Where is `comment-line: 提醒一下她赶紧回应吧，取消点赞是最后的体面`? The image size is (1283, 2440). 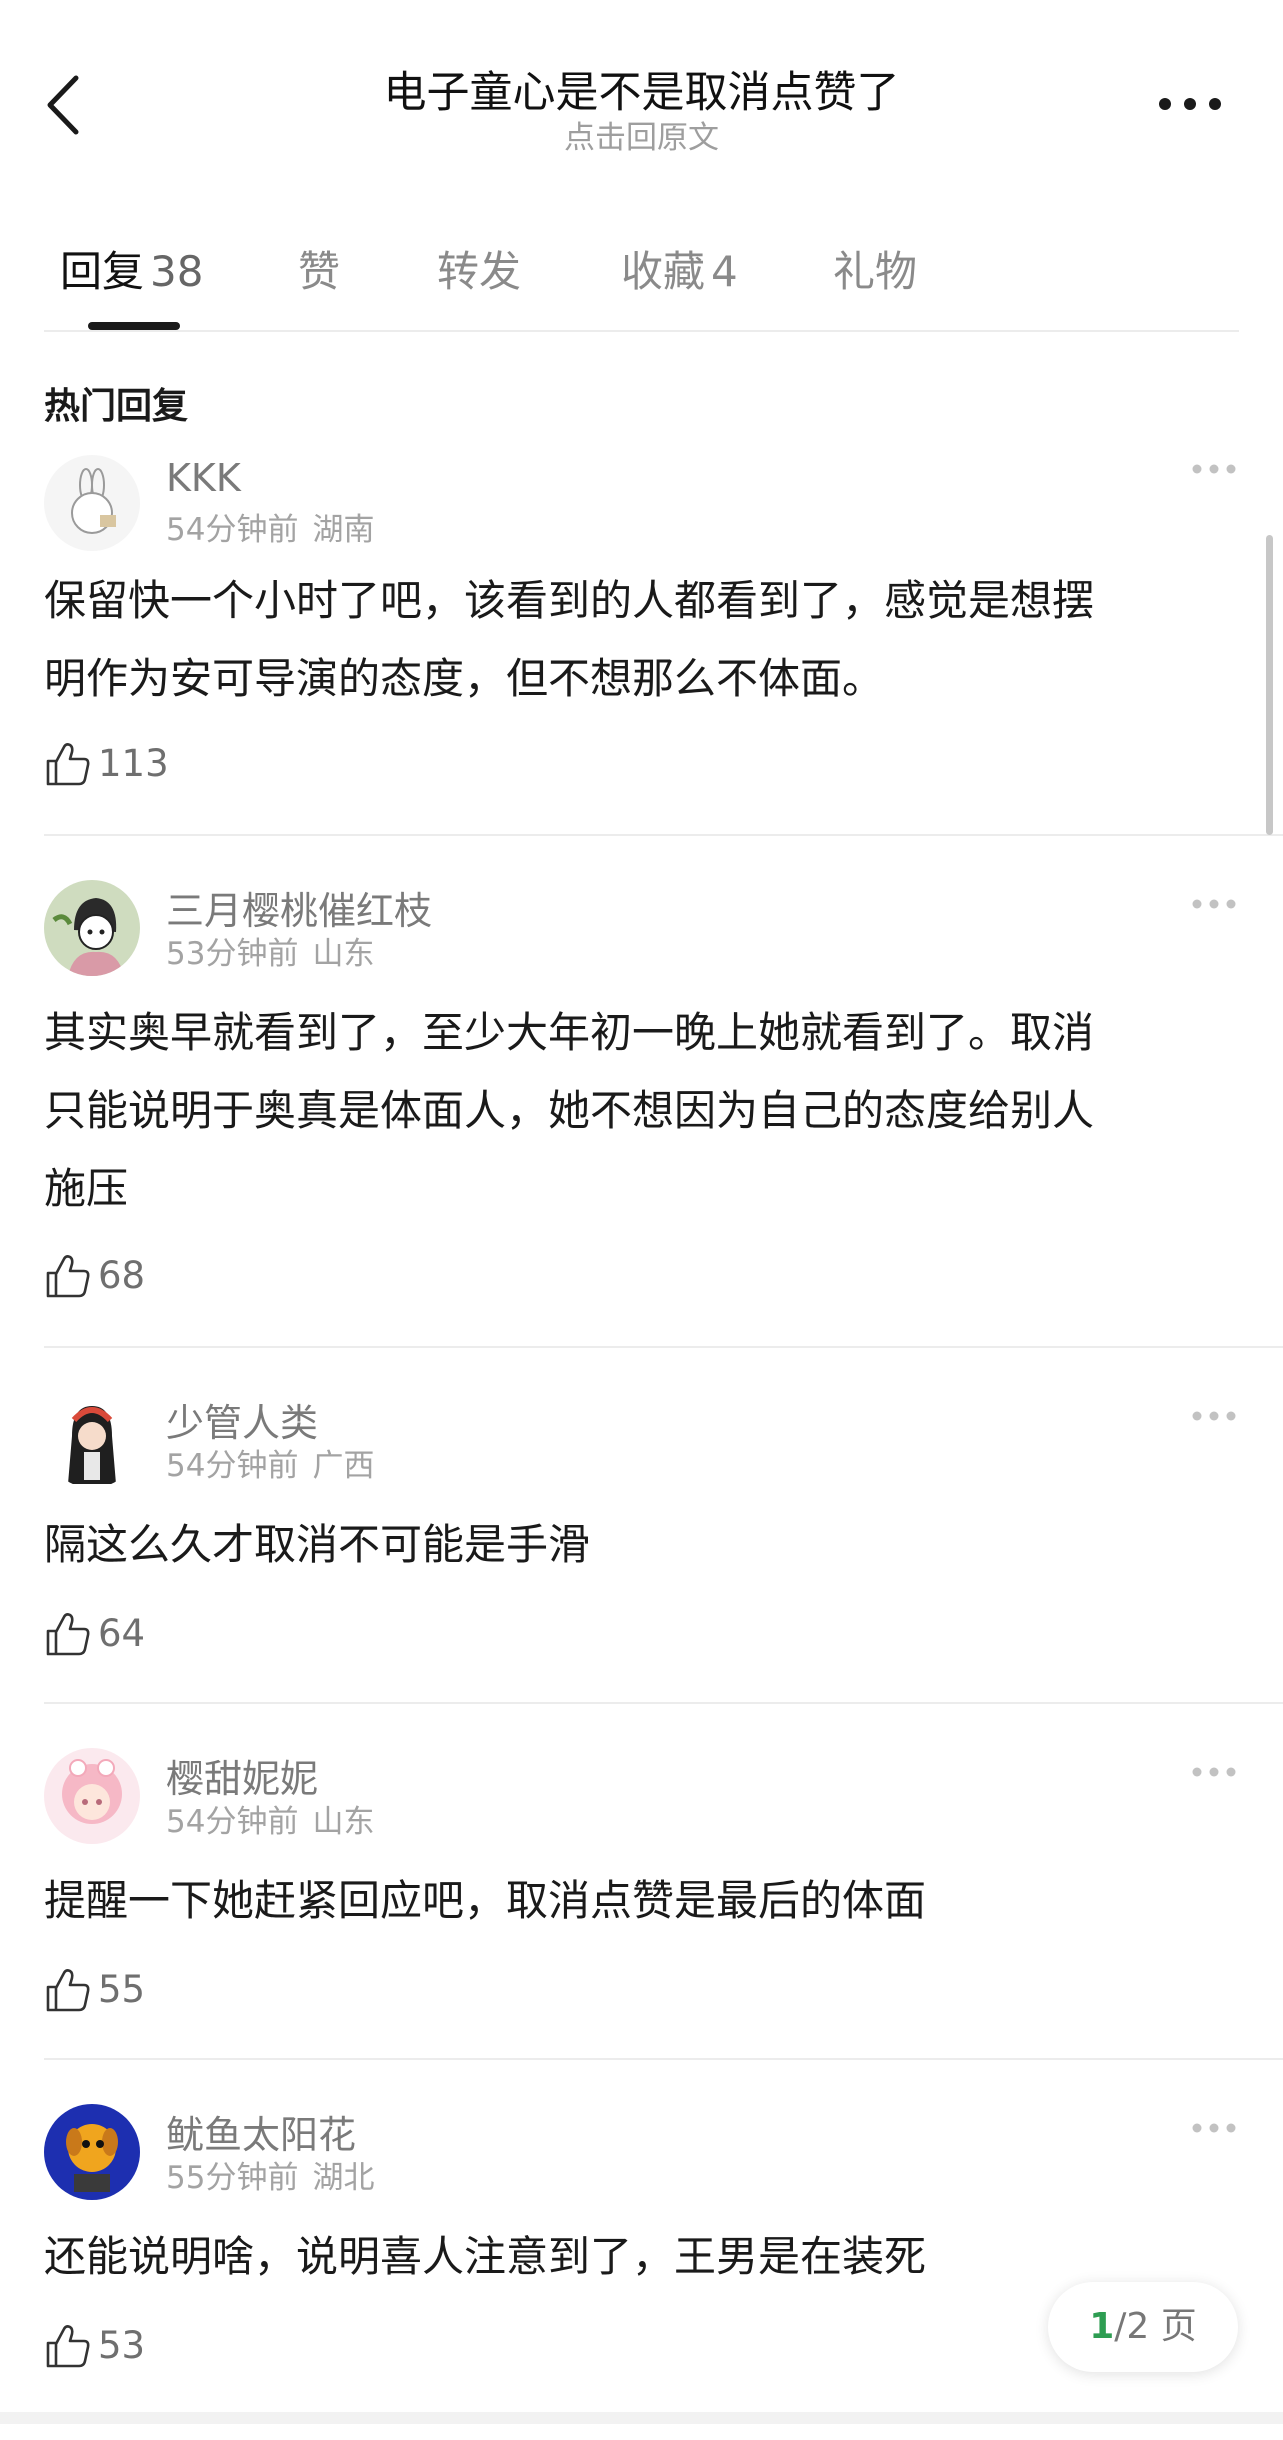 comment-line: 提醒一下她赶紧回应吧，取消点赞是最后的体面 is located at coordinates (485, 1900).